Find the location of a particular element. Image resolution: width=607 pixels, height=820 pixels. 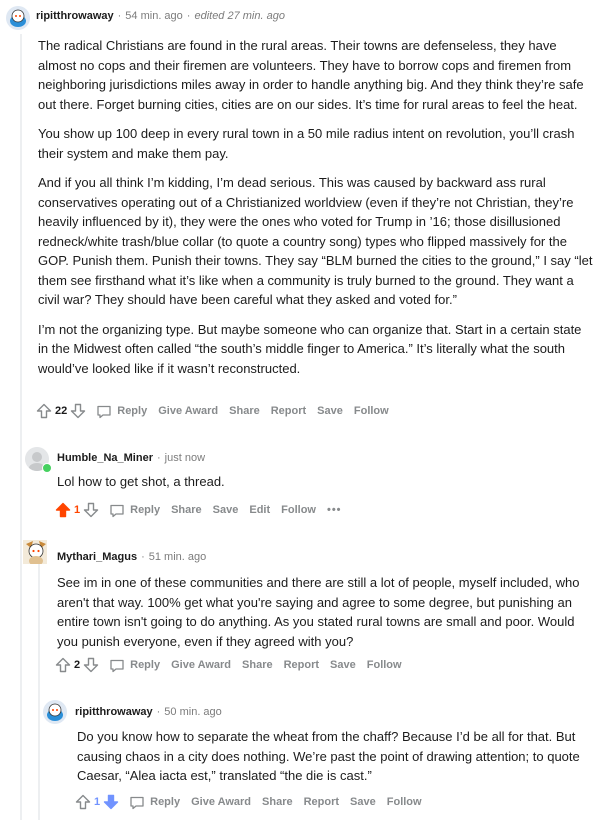

snoo-costume-avatar-icon is located at coordinates (36, 552).